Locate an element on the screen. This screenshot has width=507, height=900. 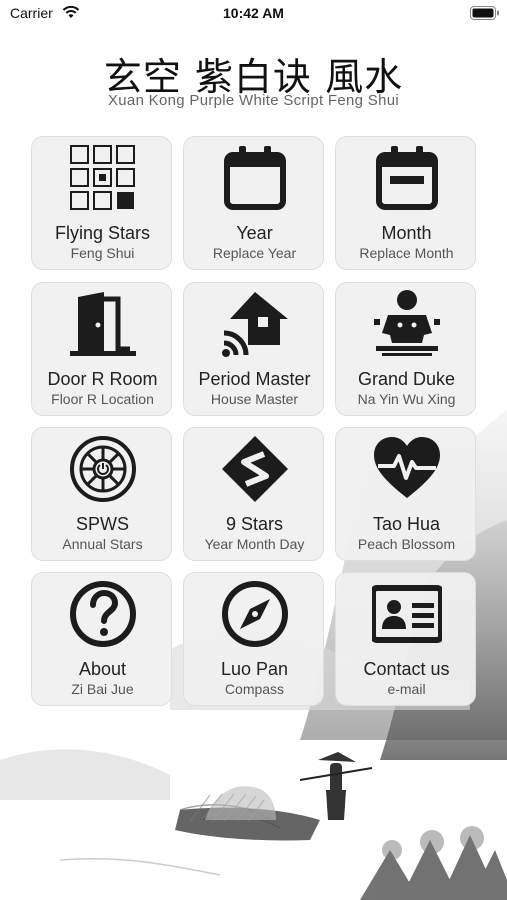
tile-title: Month is located at coordinates (406, 233).